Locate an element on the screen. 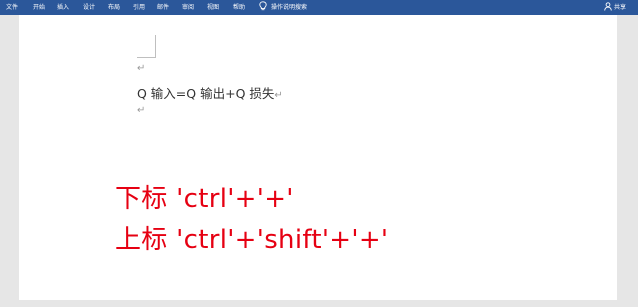 The height and width of the screenshot is (307, 638). page-margin-mark is located at coordinates (146, 46).